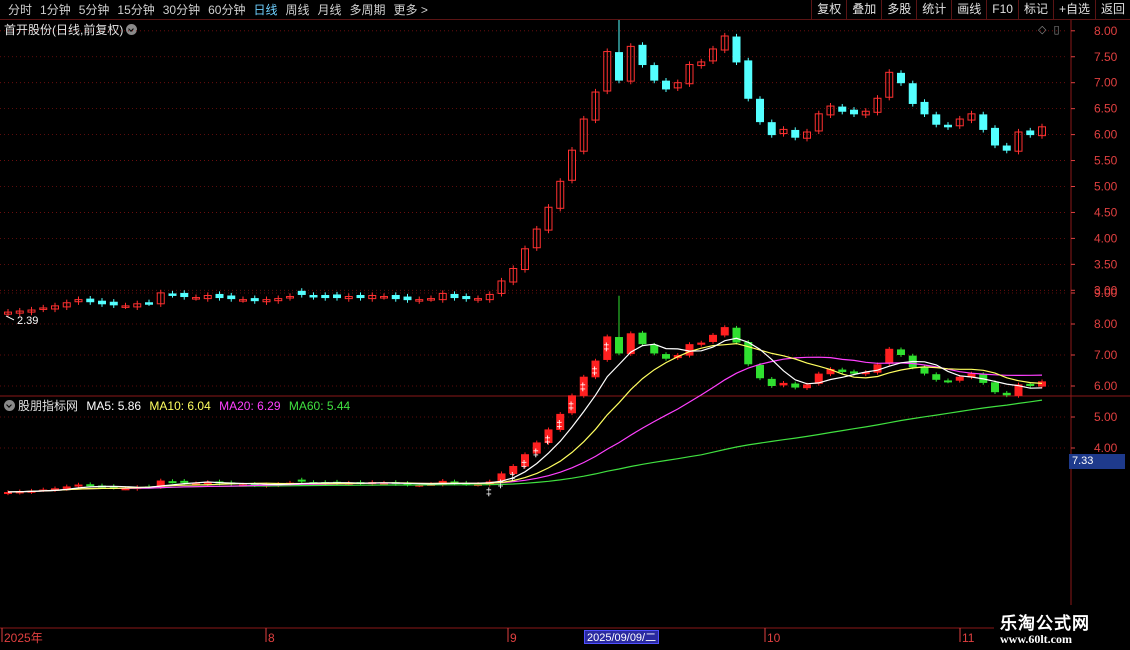 The width and height of the screenshot is (1130, 650). Describe the element at coordinates (828, 10) in the screenshot. I see `adjust-button: 复权` at that location.